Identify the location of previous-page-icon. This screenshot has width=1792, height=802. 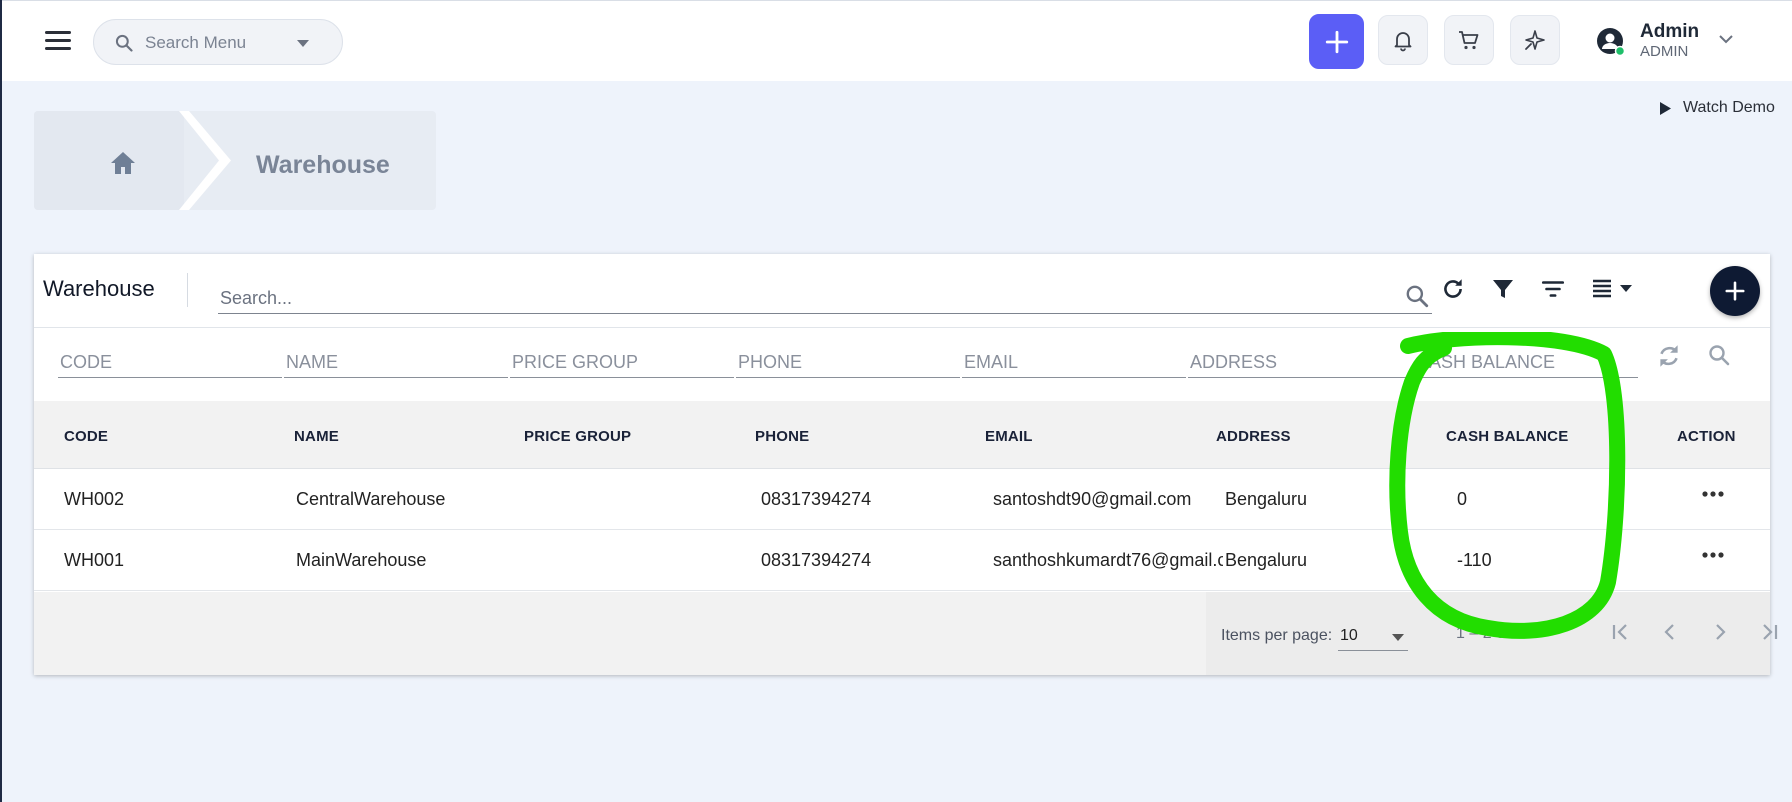
(1670, 632).